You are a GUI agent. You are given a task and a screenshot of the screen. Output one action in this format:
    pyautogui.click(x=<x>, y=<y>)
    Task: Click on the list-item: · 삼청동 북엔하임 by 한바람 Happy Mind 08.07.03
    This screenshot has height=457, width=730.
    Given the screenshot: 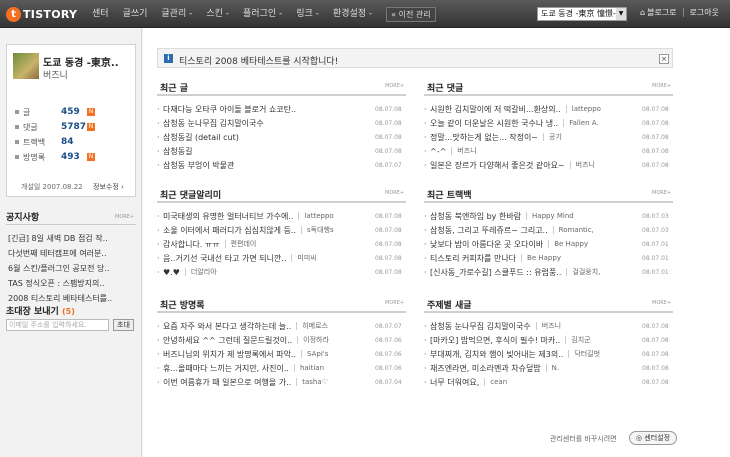 What is the action you would take?
    pyautogui.click(x=548, y=216)
    